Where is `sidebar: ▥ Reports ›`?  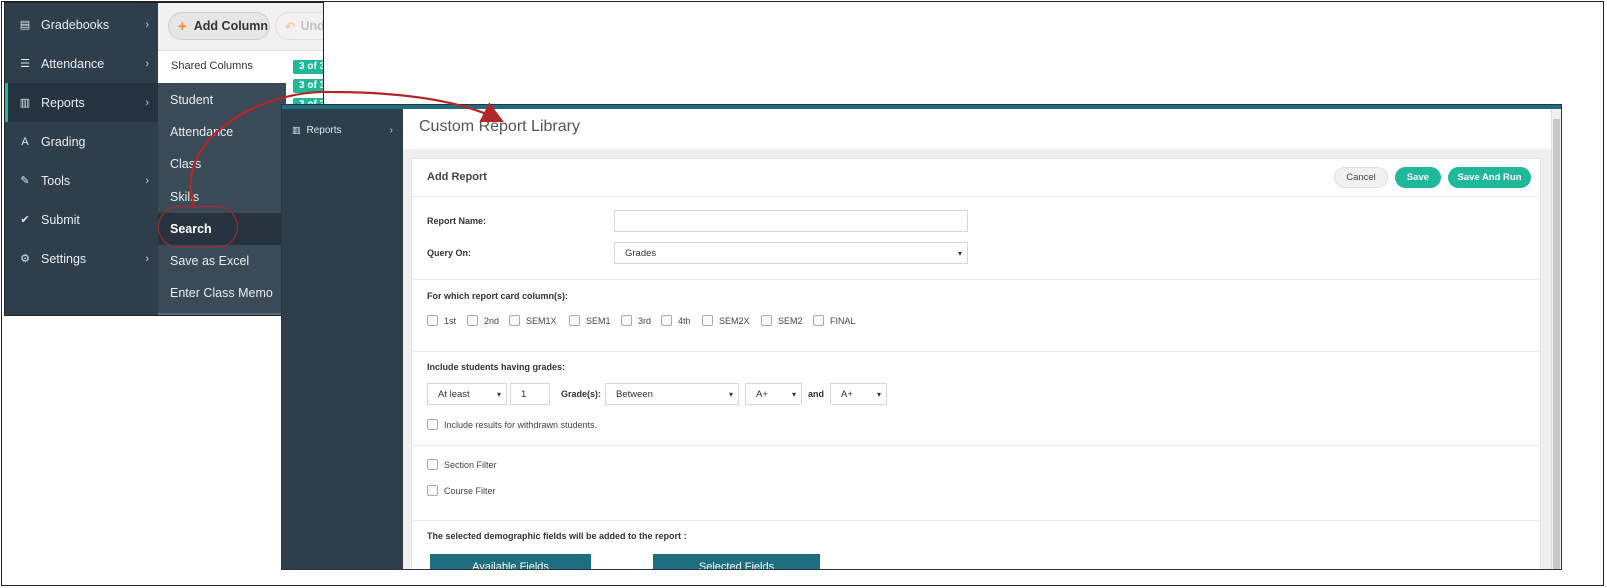 sidebar: ▥ Reports › is located at coordinates (342, 339).